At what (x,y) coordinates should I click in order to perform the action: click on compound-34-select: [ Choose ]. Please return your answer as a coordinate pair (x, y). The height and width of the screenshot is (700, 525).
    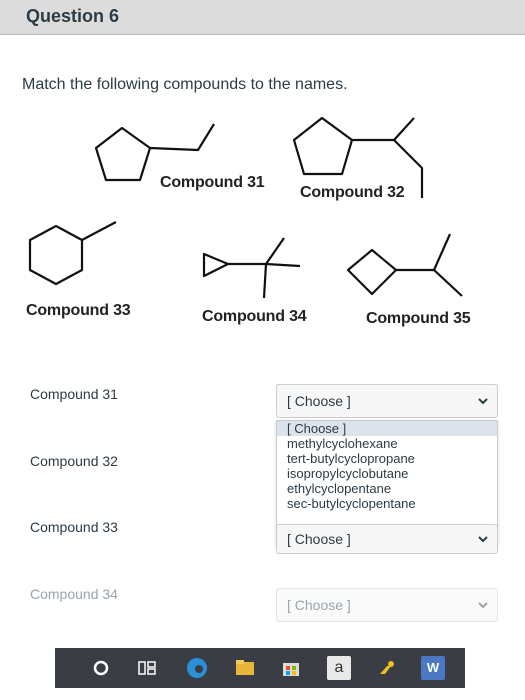
    Looking at the image, I should click on (387, 605).